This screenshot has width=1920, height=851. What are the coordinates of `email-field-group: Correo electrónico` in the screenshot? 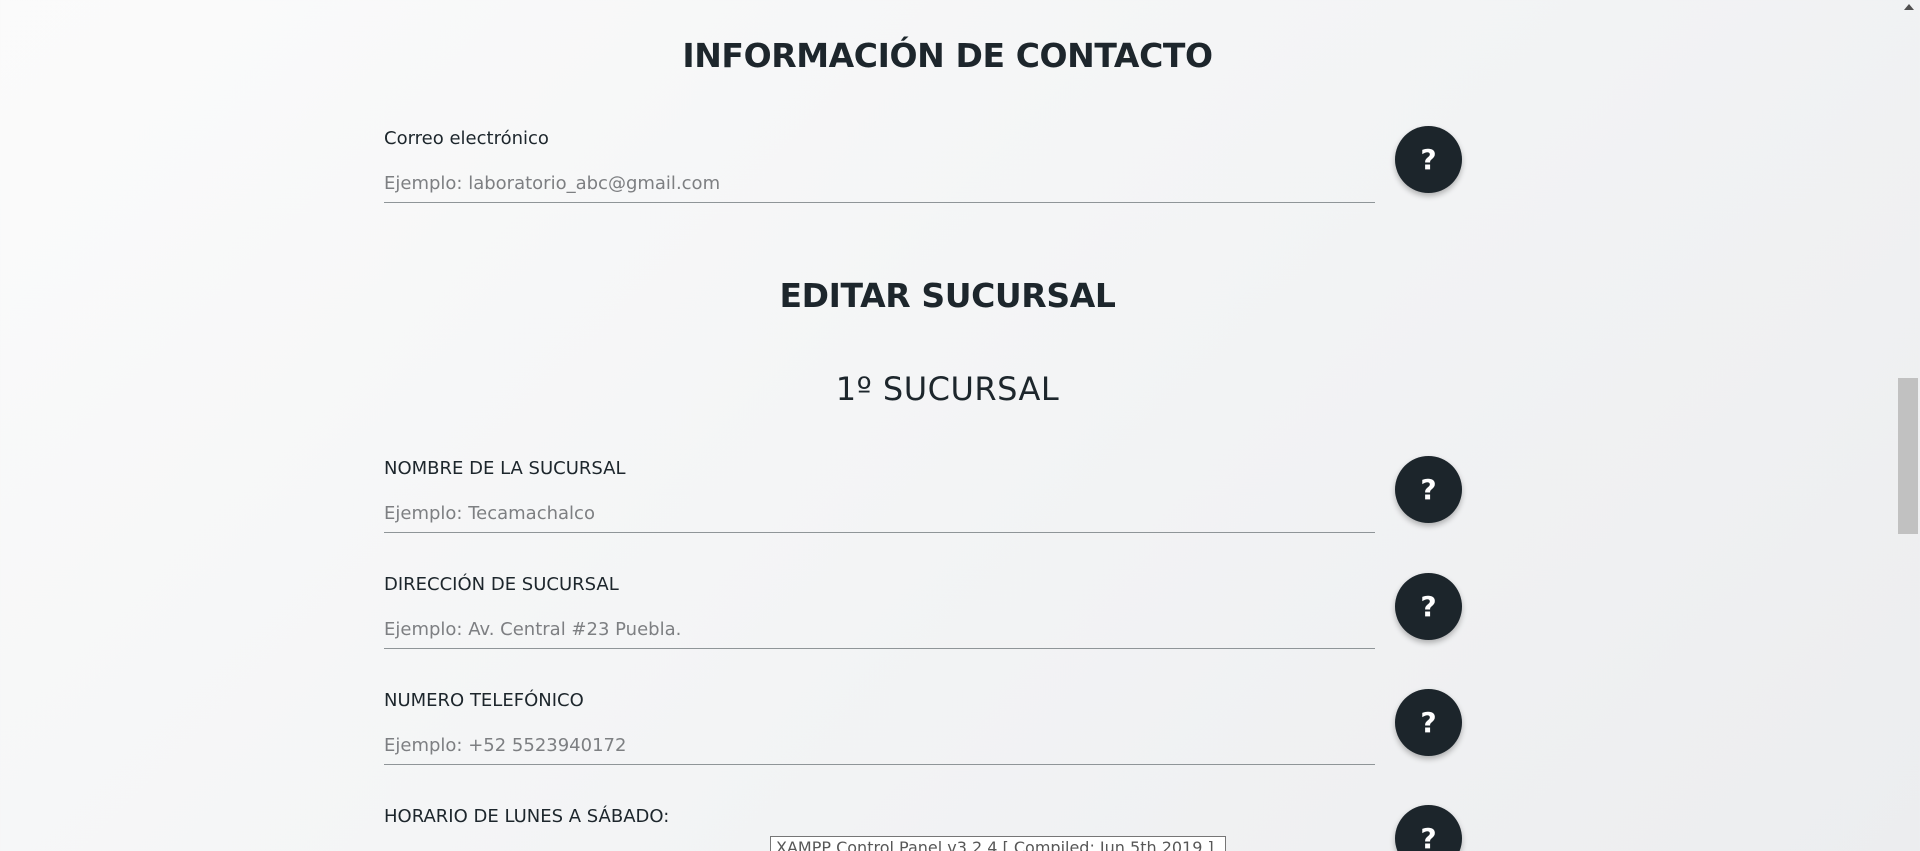 It's located at (879, 171).